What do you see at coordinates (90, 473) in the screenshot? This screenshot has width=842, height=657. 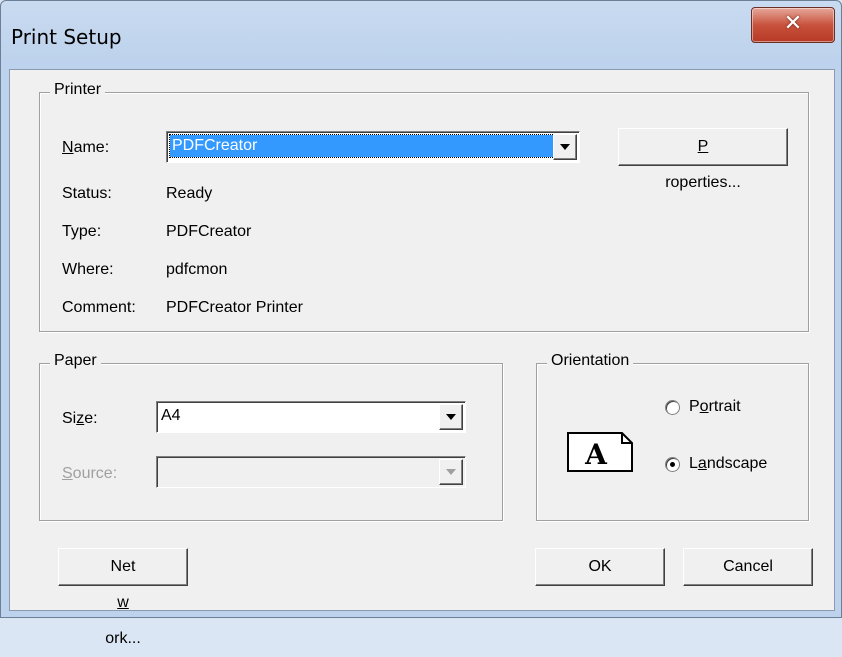 I see `source-label: Source:` at bounding box center [90, 473].